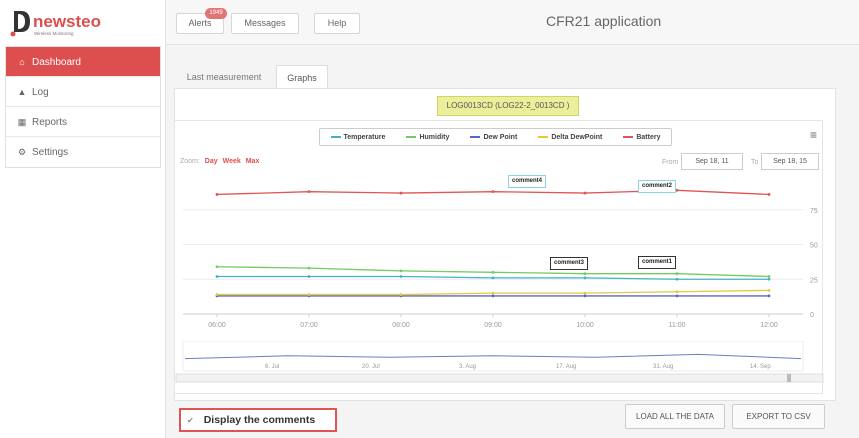 Image resolution: width=859 pixels, height=438 pixels. I want to click on app-title: CFR21 application, so click(604, 21).